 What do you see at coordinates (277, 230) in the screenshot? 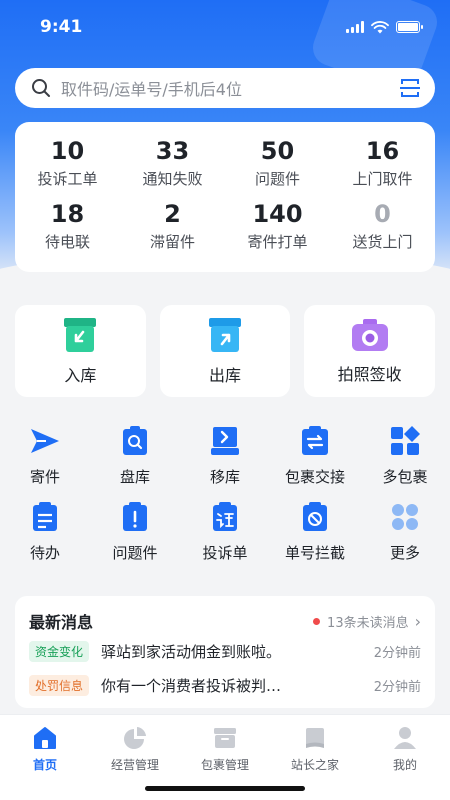
I see `stat-send-print: 140 寄件打单` at bounding box center [277, 230].